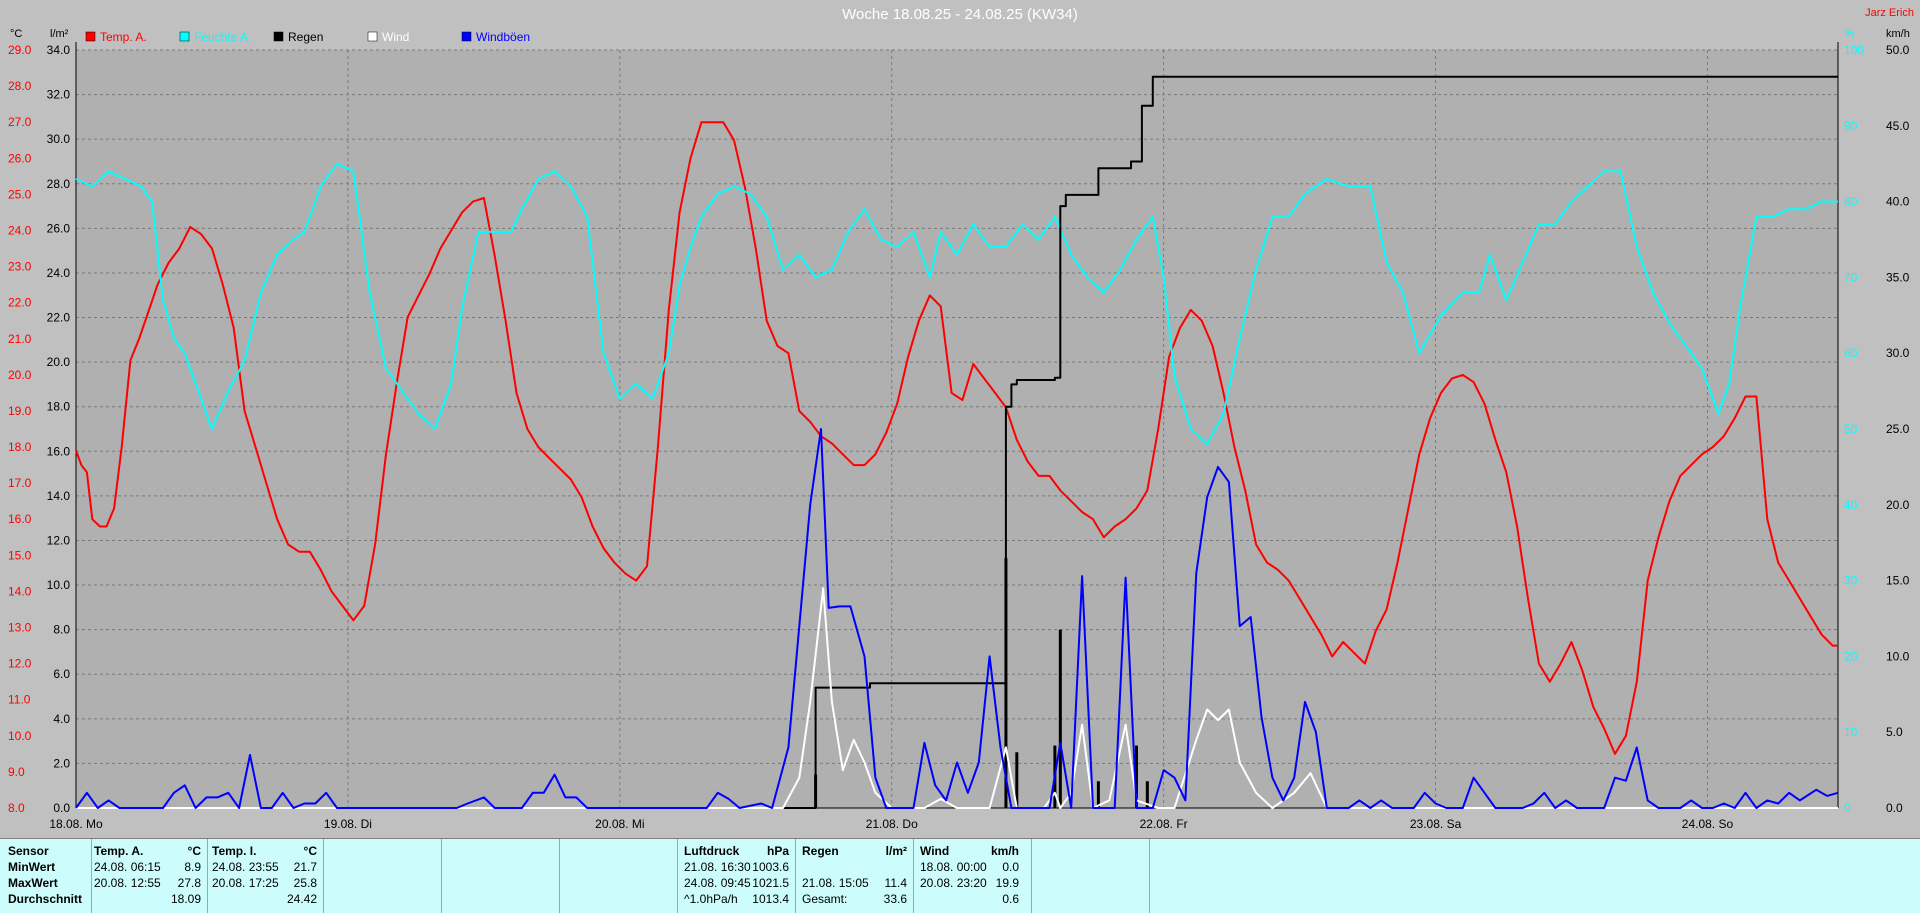  Describe the element at coordinates (1851, 202) in the screenshot. I see `right-inner-tick: 80` at that location.